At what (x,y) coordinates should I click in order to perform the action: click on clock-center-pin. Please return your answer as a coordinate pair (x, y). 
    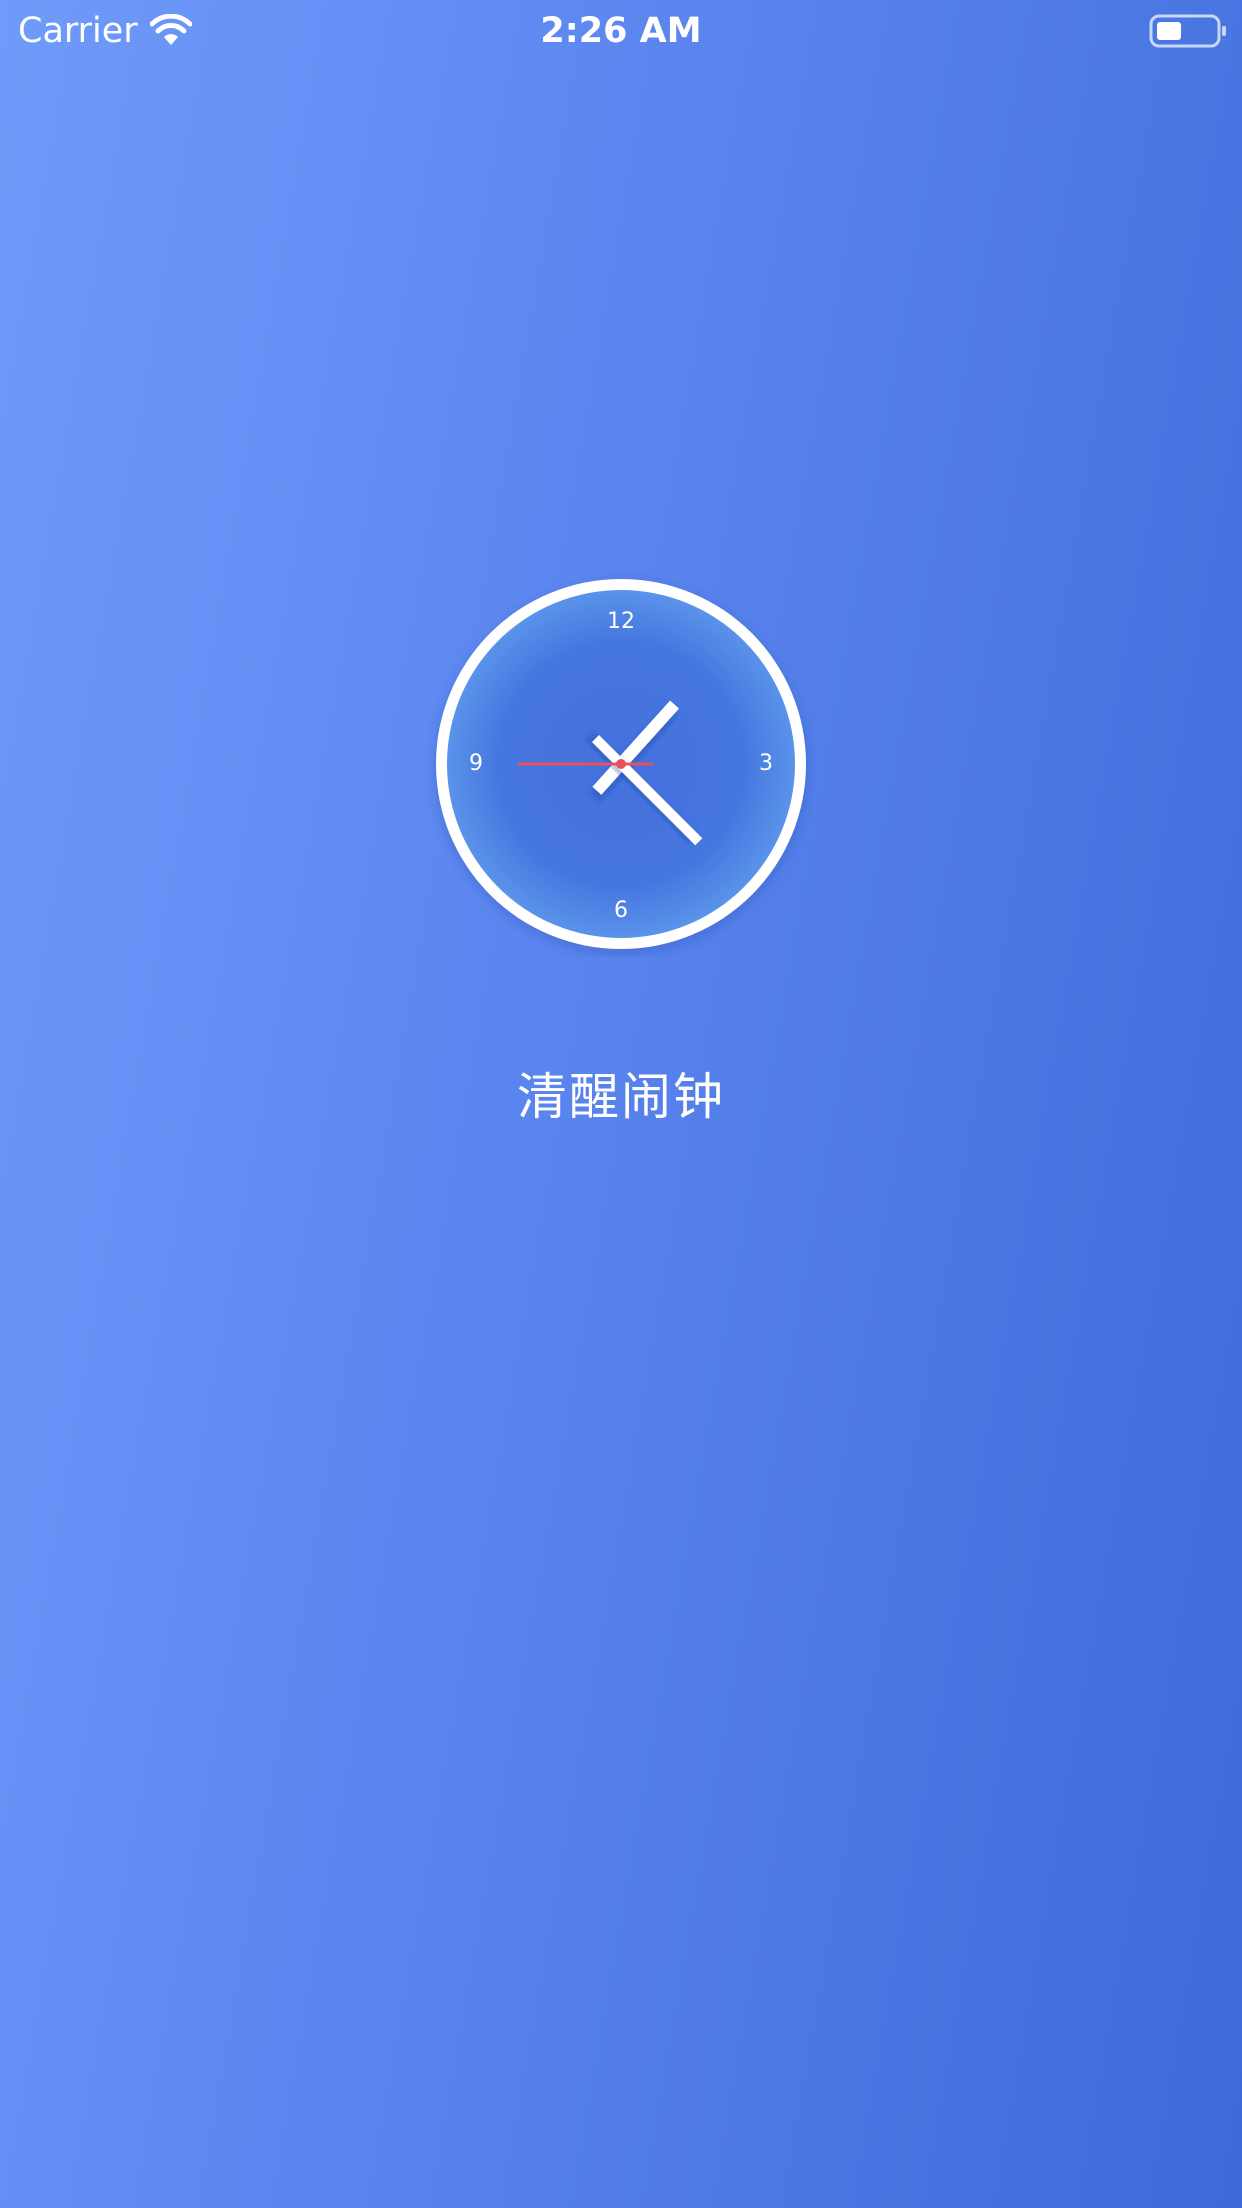
    Looking at the image, I should click on (621, 764).